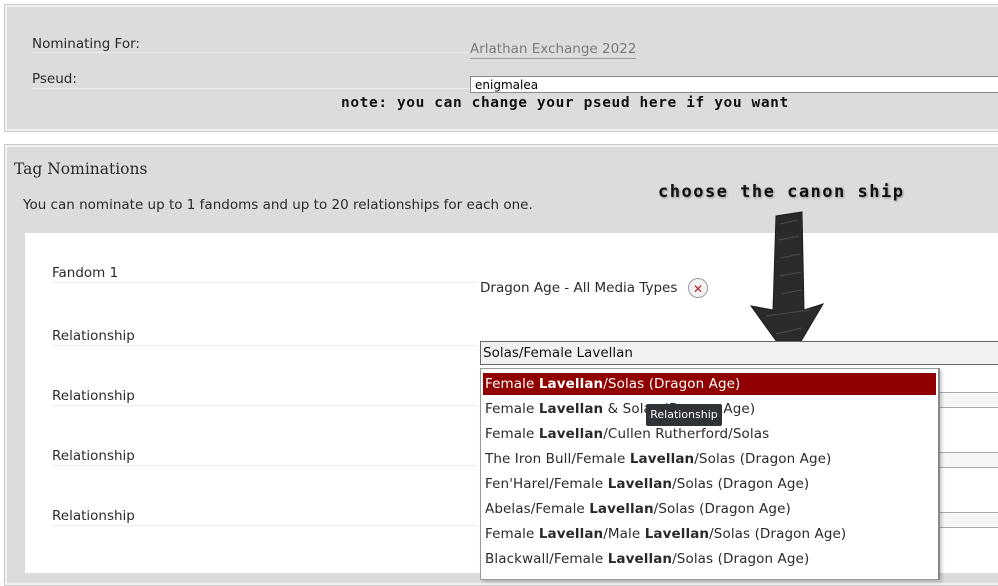  What do you see at coordinates (81, 169) in the screenshot?
I see `tag-nominations-heading: Tag Nominations` at bounding box center [81, 169].